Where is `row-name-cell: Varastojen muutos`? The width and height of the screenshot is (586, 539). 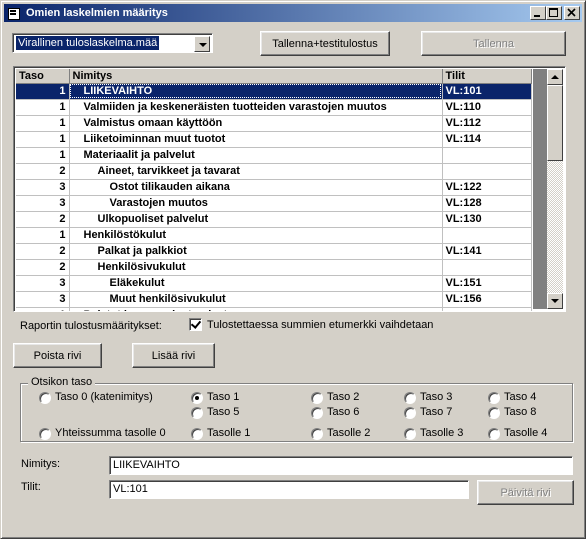
row-name-cell: Varastojen muutos is located at coordinates (256, 203).